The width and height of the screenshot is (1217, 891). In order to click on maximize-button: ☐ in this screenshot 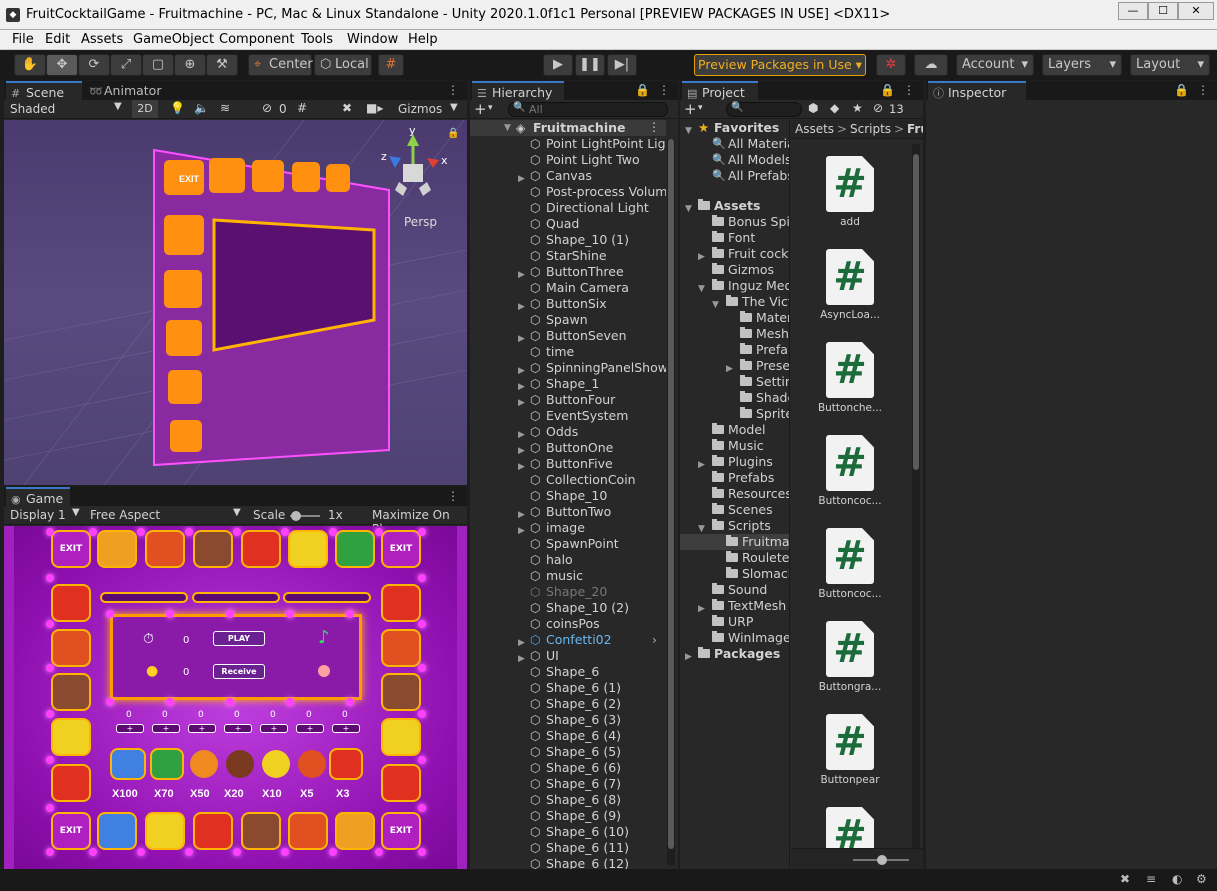, I will do `click(1163, 11)`.